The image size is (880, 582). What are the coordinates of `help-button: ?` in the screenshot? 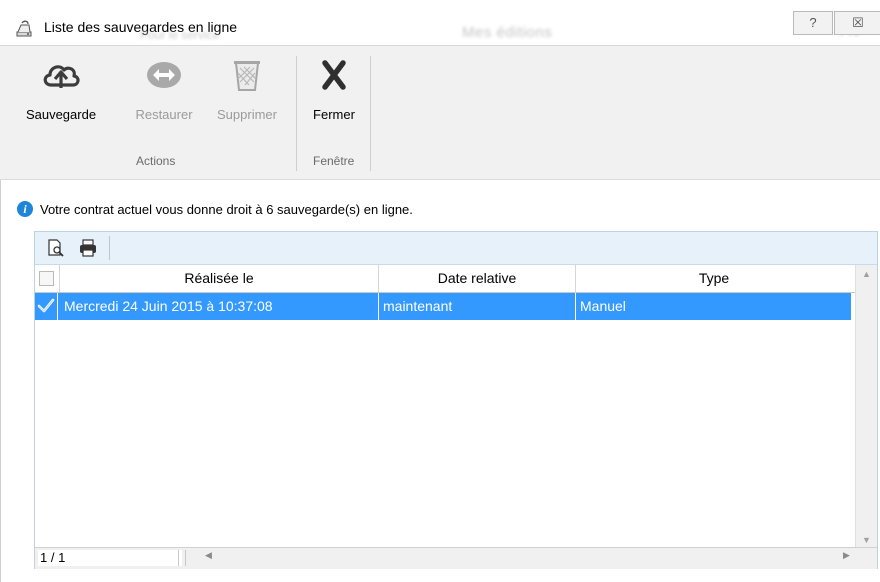 It's located at (813, 23).